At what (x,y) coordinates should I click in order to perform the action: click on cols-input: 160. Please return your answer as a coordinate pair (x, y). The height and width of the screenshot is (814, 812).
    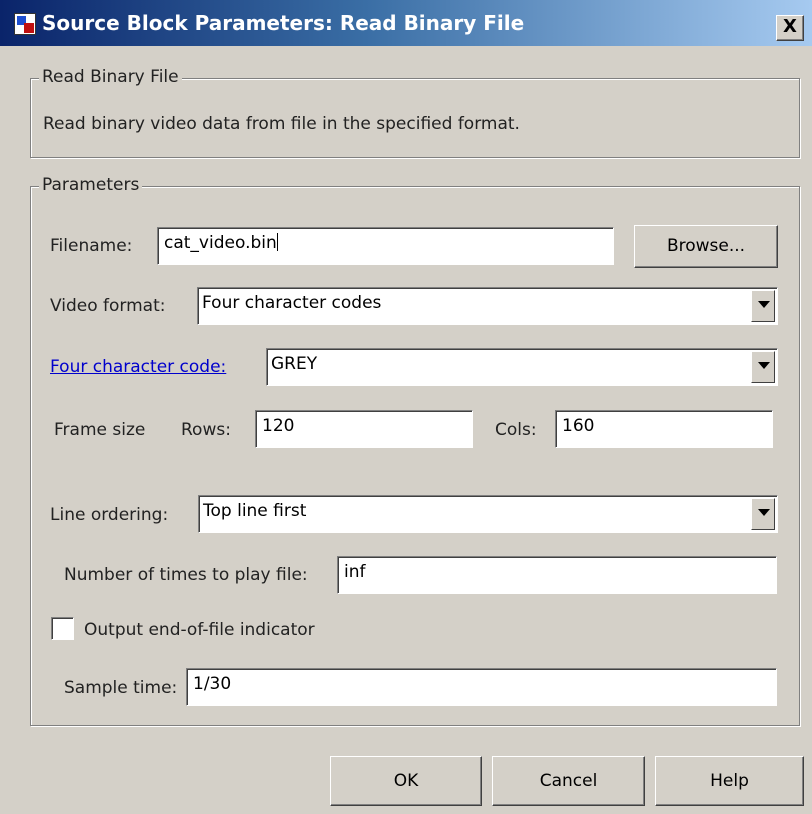
    Looking at the image, I should click on (664, 429).